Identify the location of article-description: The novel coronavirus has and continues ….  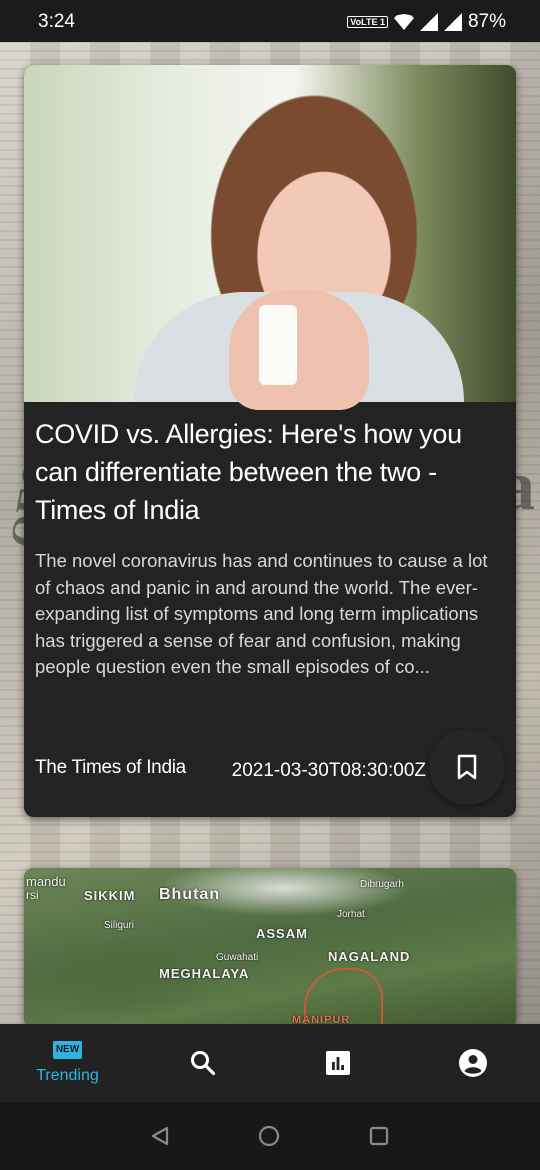
(261, 613).